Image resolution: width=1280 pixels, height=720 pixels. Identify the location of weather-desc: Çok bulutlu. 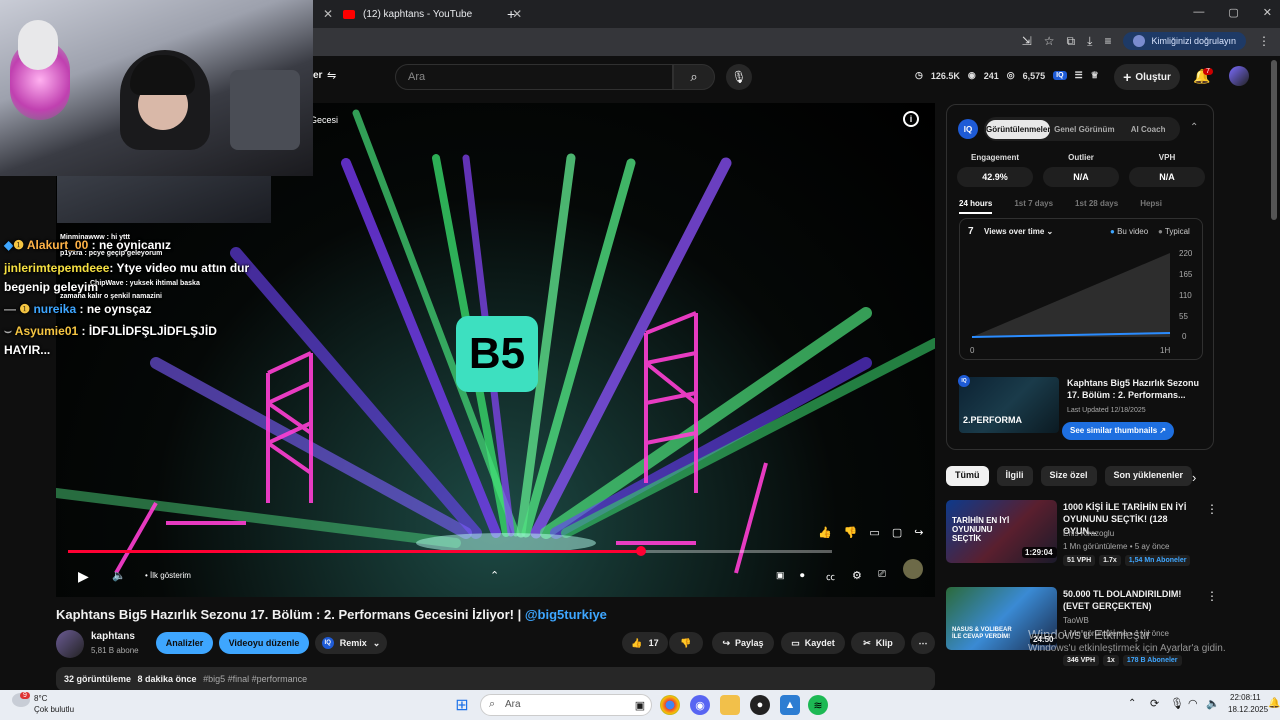
(54, 709).